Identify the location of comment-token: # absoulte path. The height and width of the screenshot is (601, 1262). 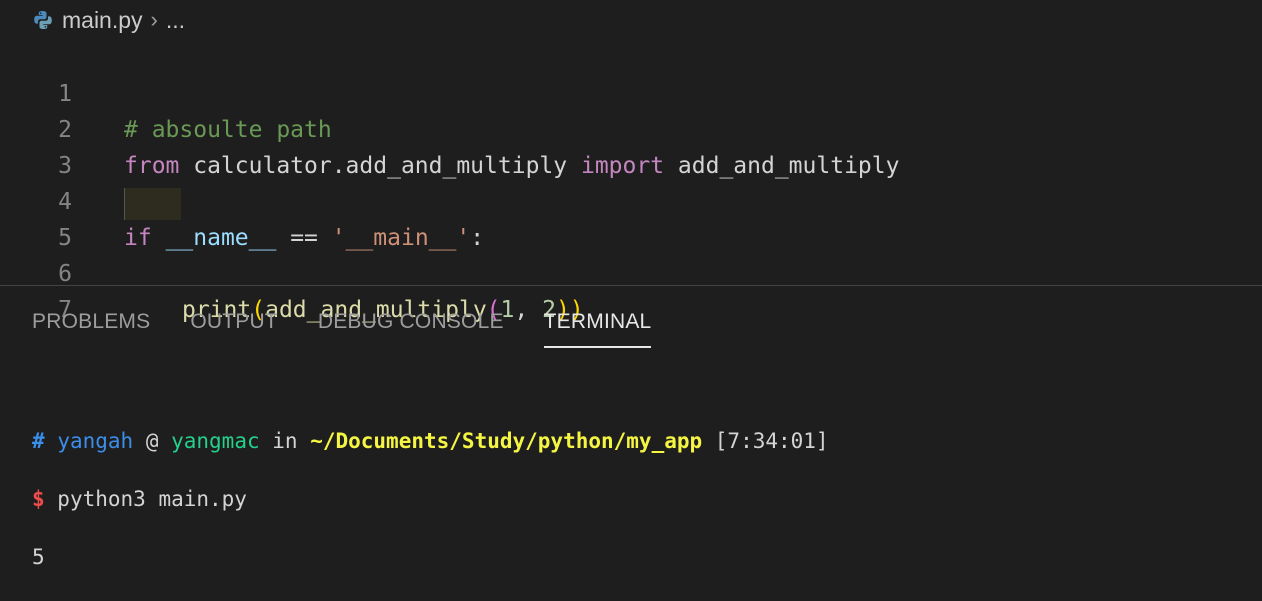
(228, 130).